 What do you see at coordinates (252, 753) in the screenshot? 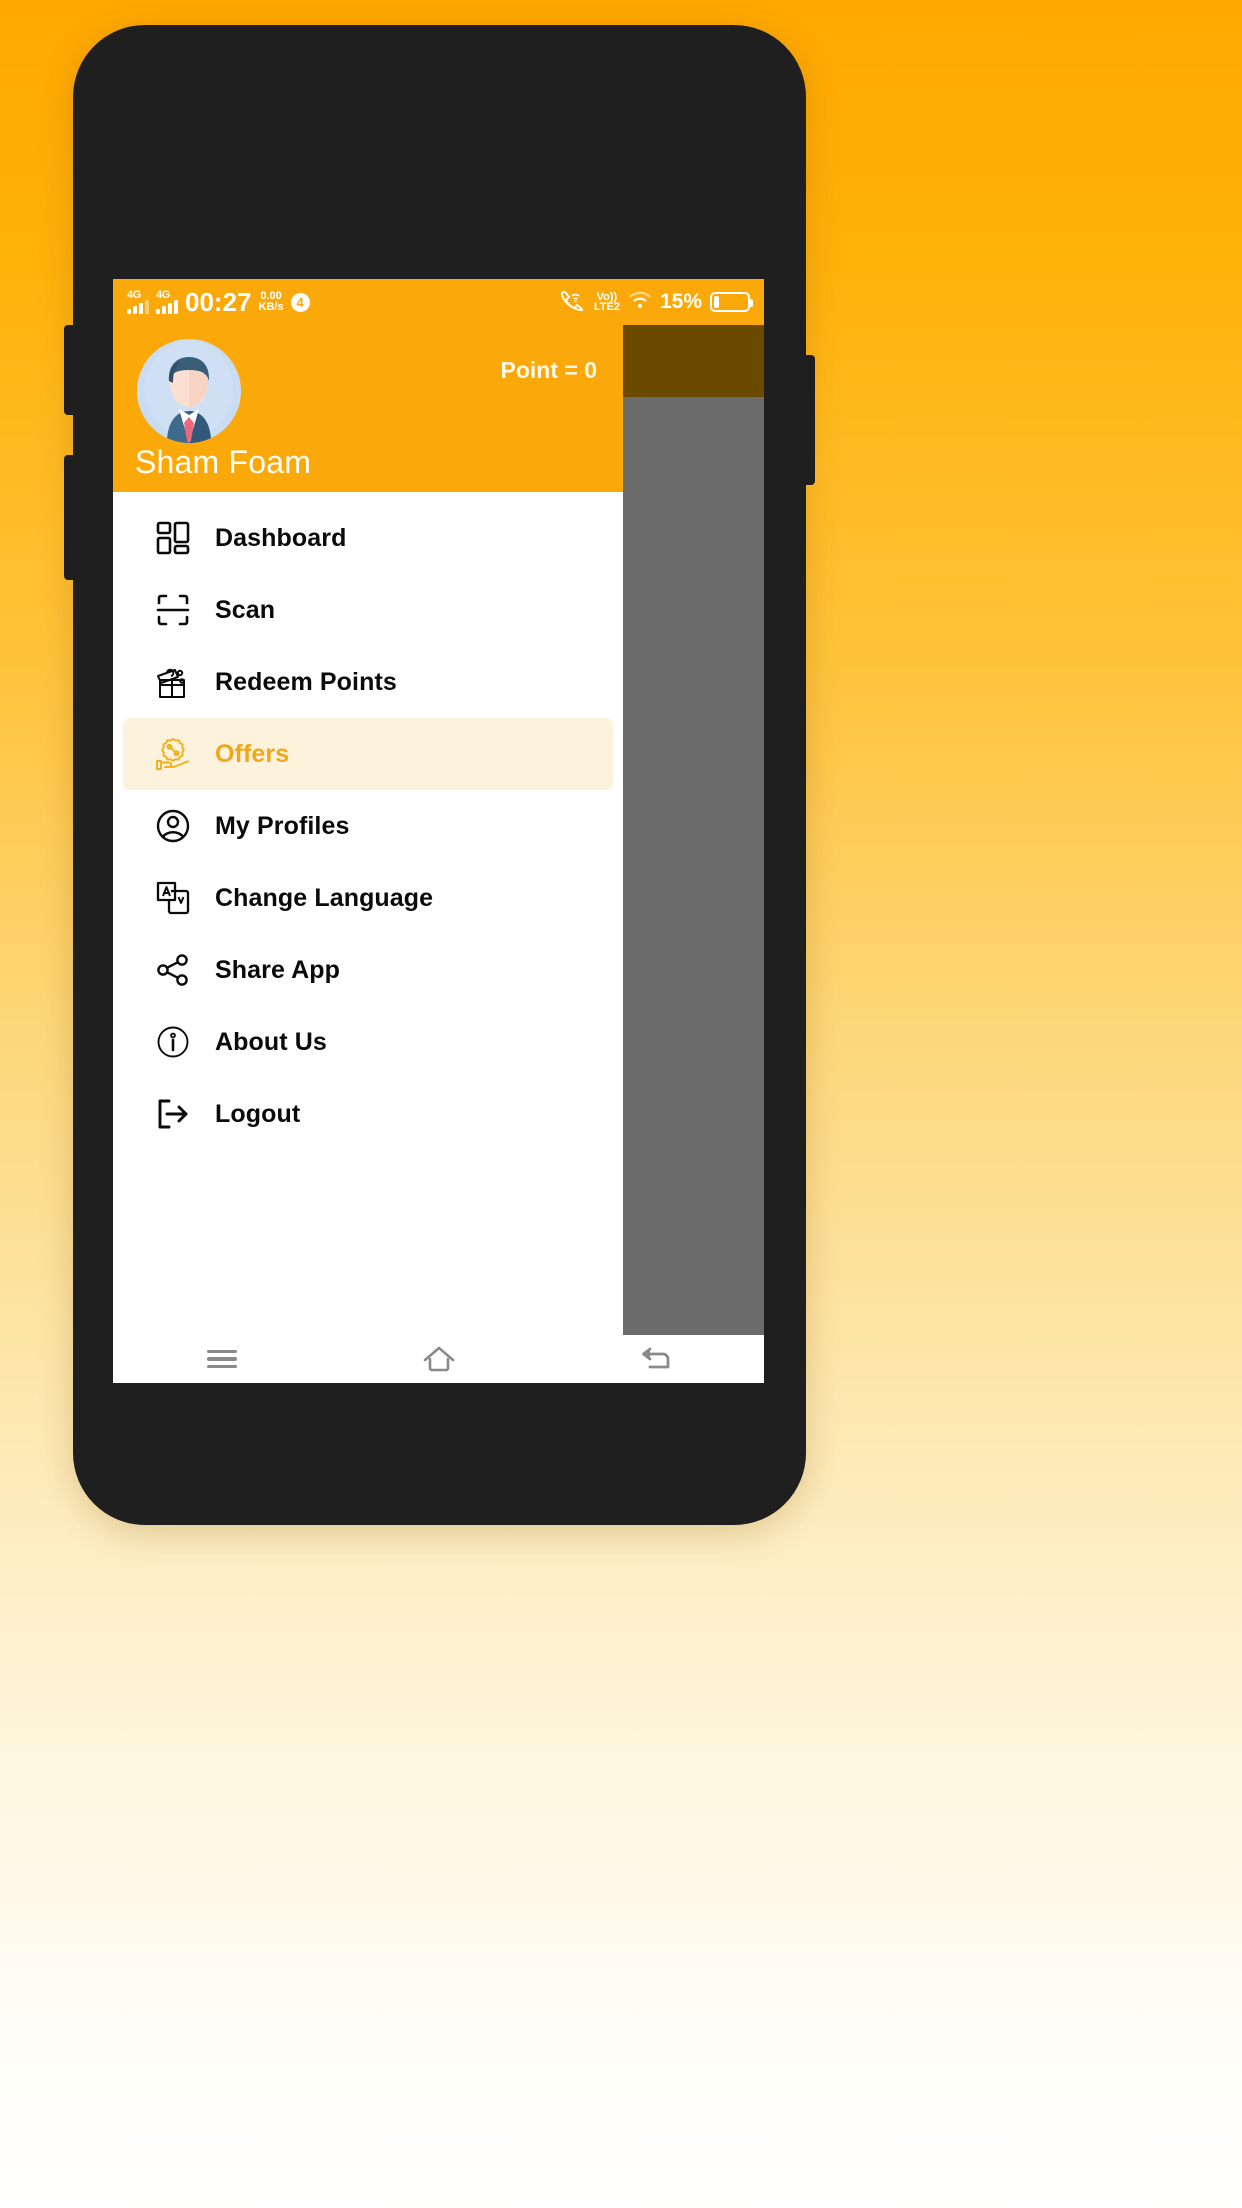
I see `sidebar-item-label: Offers` at bounding box center [252, 753].